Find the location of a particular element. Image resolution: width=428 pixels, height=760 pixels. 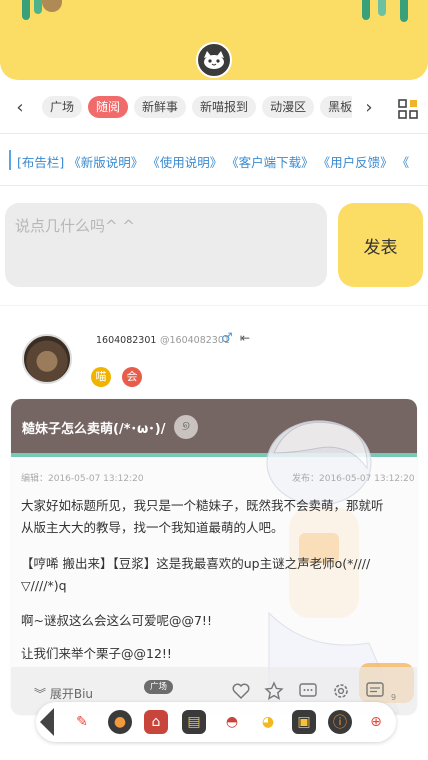

notice-accent-bar is located at coordinates (10, 160).